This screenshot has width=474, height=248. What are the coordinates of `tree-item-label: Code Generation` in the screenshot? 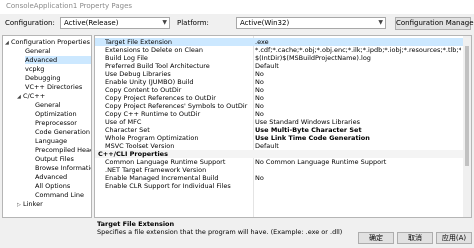 It's located at (62, 132).